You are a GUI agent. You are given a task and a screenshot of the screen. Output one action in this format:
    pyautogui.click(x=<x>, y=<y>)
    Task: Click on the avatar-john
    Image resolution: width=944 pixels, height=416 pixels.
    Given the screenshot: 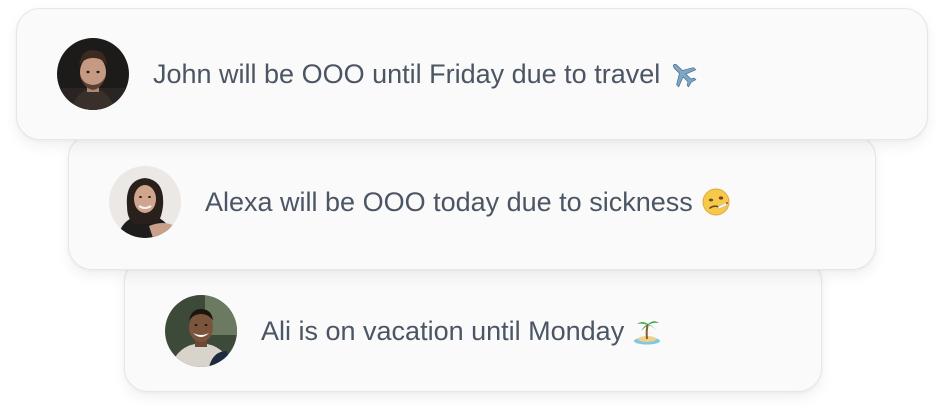 What is the action you would take?
    pyautogui.click(x=93, y=74)
    